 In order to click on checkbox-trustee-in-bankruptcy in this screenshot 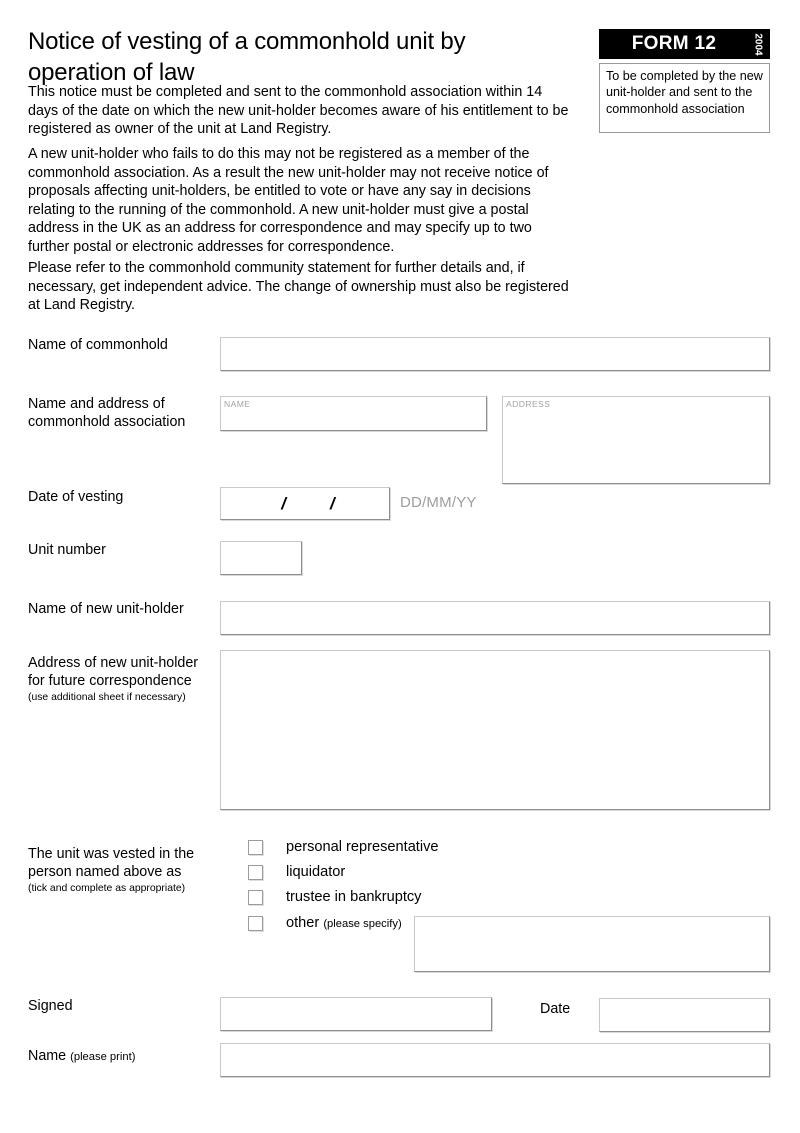, I will do `click(255, 897)`.